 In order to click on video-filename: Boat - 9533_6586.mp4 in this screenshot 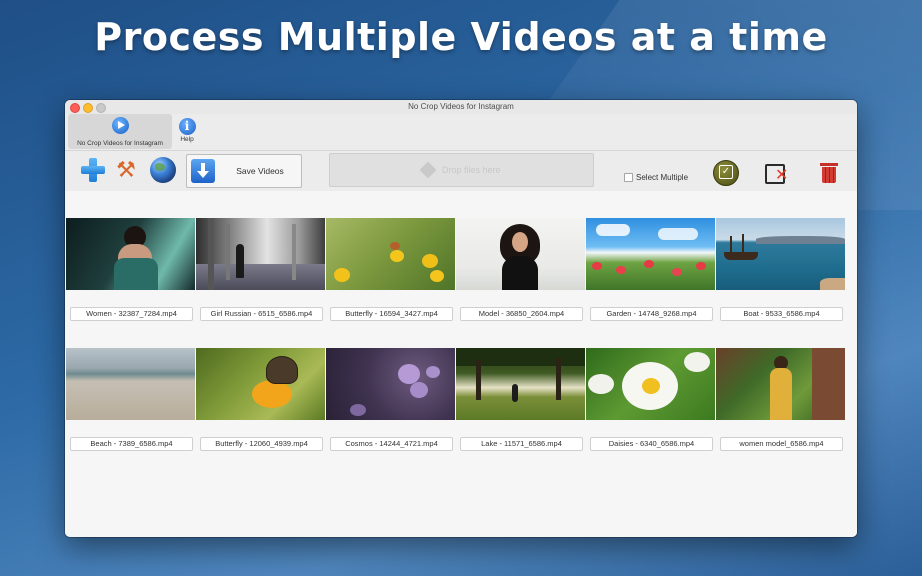, I will do `click(781, 314)`.